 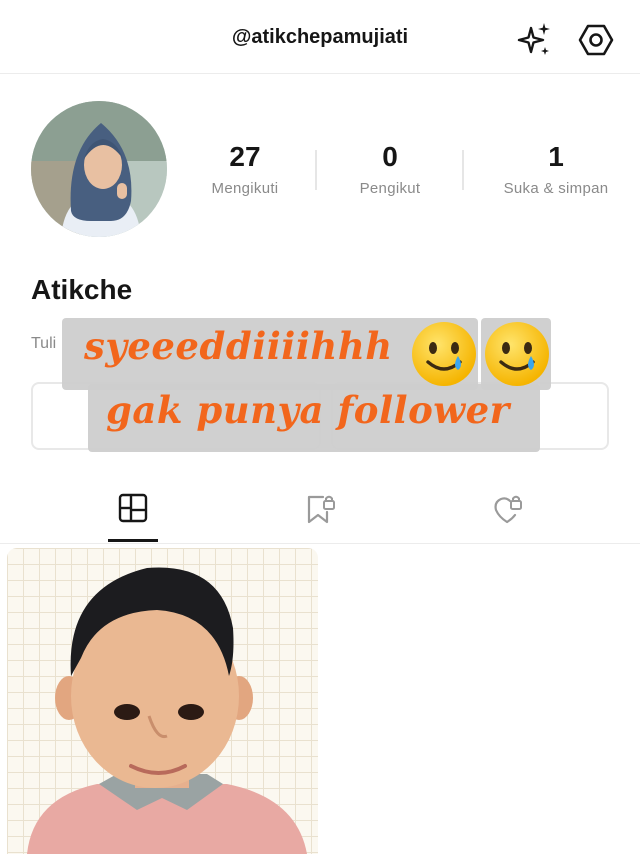 I want to click on grid-icon, so click(x=132, y=508).